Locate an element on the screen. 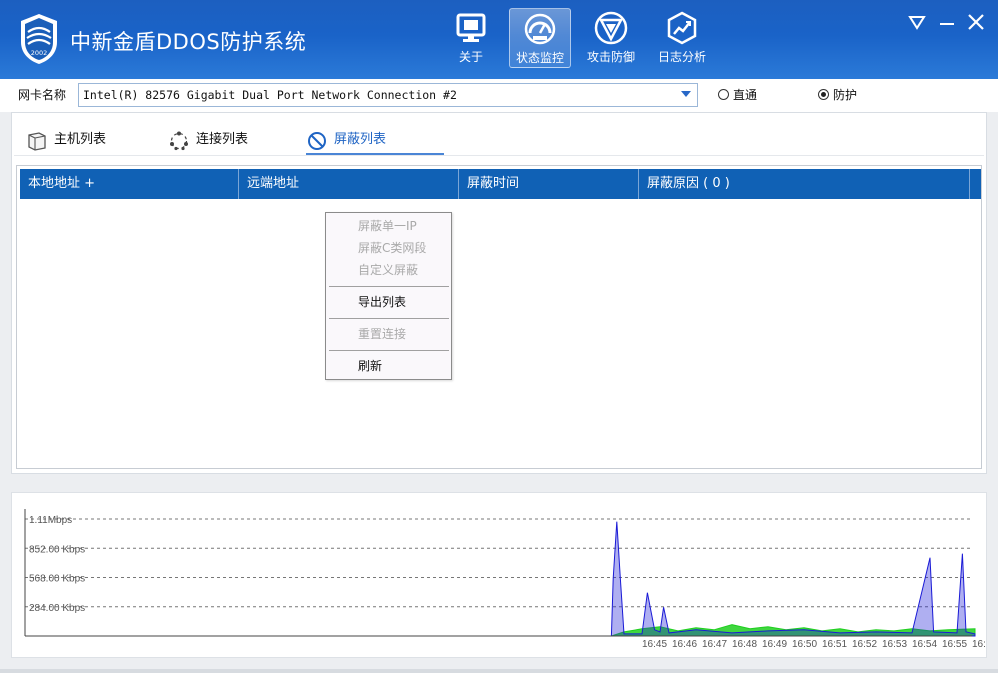 The width and height of the screenshot is (998, 673). chart-x-tick-label: 16:45 is located at coordinates (654, 644).